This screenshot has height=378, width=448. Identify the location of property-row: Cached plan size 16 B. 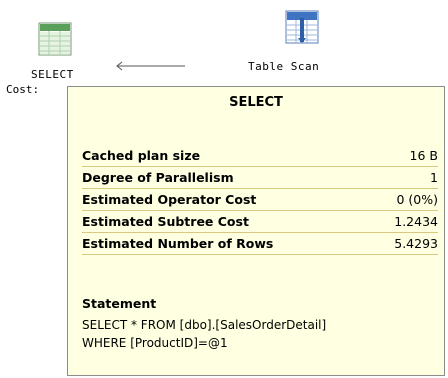
(260, 156).